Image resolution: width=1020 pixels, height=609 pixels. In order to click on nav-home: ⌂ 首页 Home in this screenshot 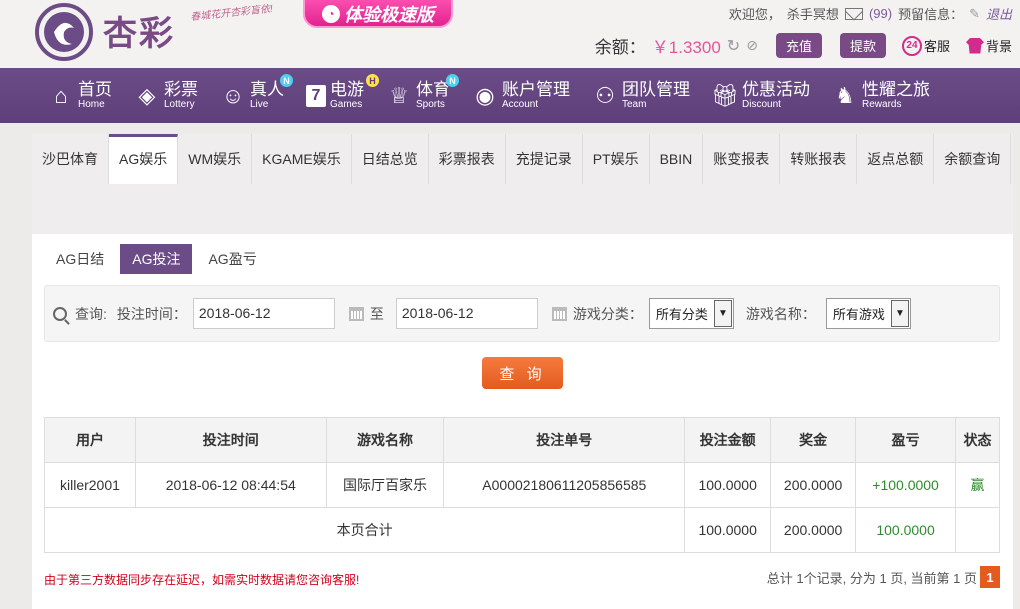, I will do `click(80, 95)`.